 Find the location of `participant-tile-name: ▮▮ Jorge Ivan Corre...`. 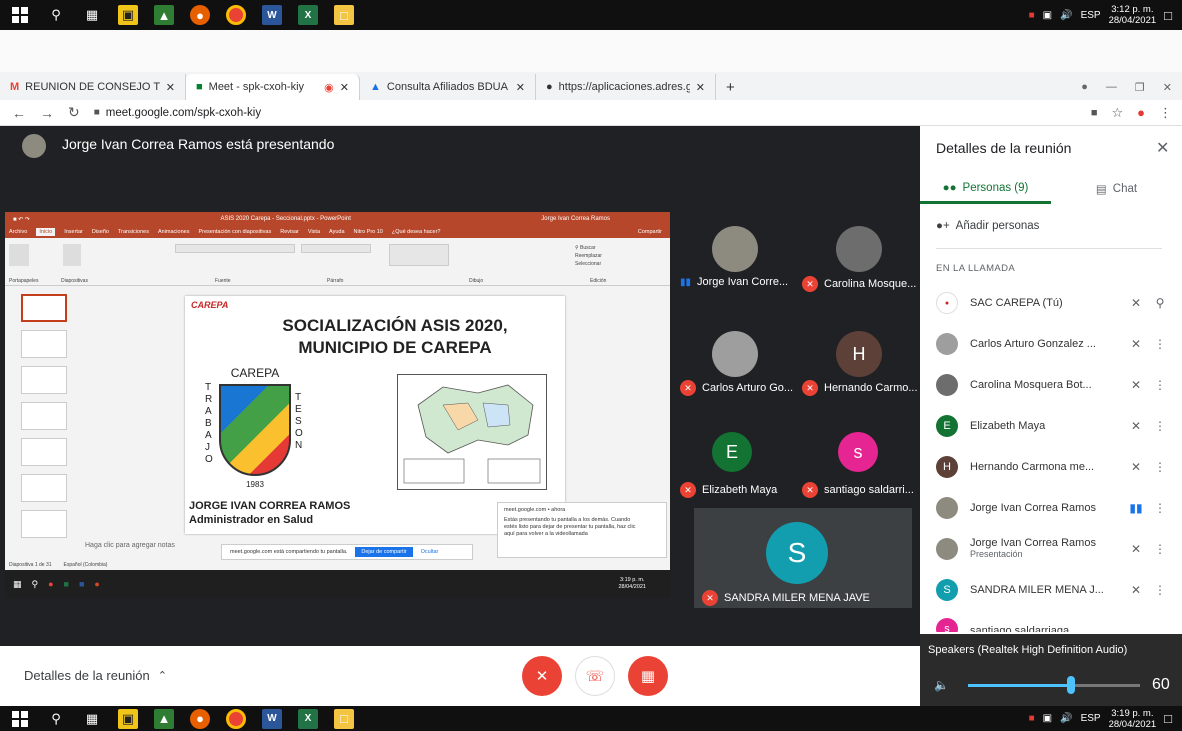

participant-tile-name: ▮▮ Jorge Ivan Corre... is located at coordinates (734, 282).